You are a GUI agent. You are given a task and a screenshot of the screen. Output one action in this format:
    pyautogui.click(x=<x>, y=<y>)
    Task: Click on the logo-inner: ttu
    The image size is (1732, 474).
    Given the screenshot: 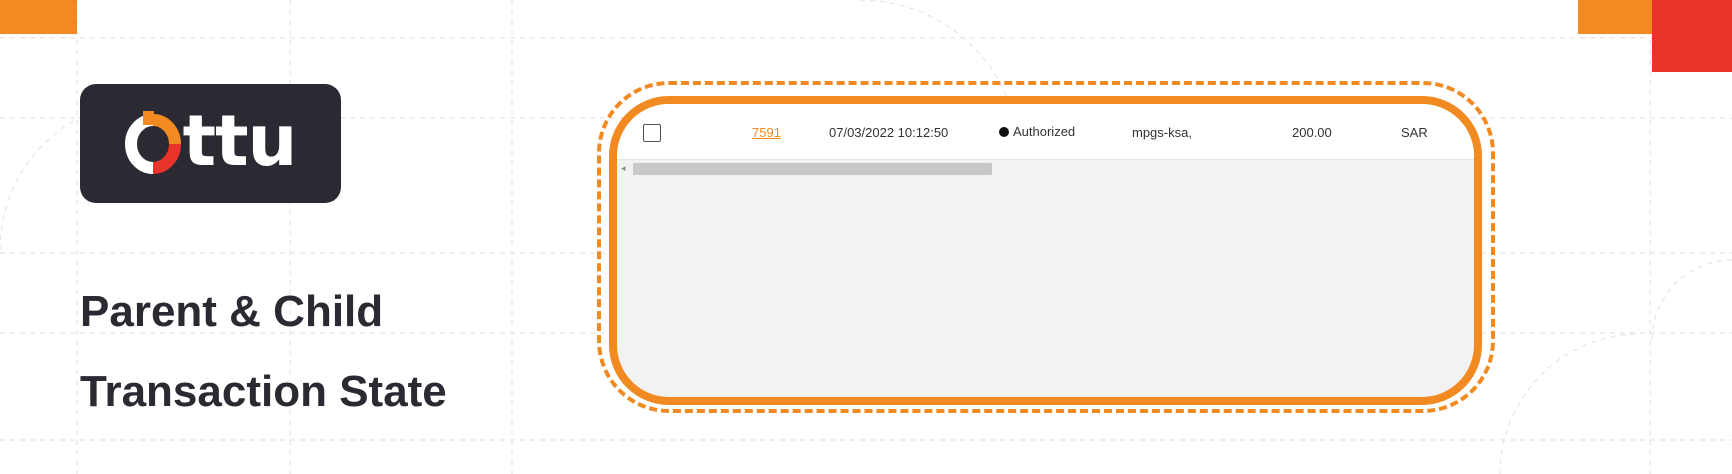 What is the action you would take?
    pyautogui.click(x=211, y=140)
    